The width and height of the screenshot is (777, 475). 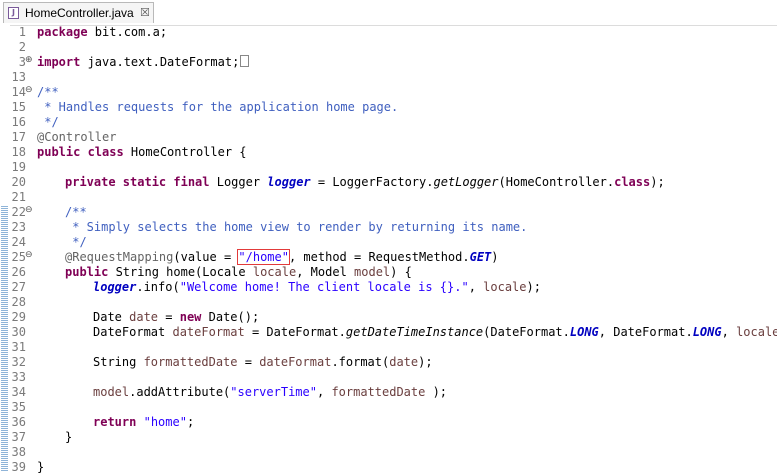 I want to click on java-file-icon: J, so click(x=13, y=13).